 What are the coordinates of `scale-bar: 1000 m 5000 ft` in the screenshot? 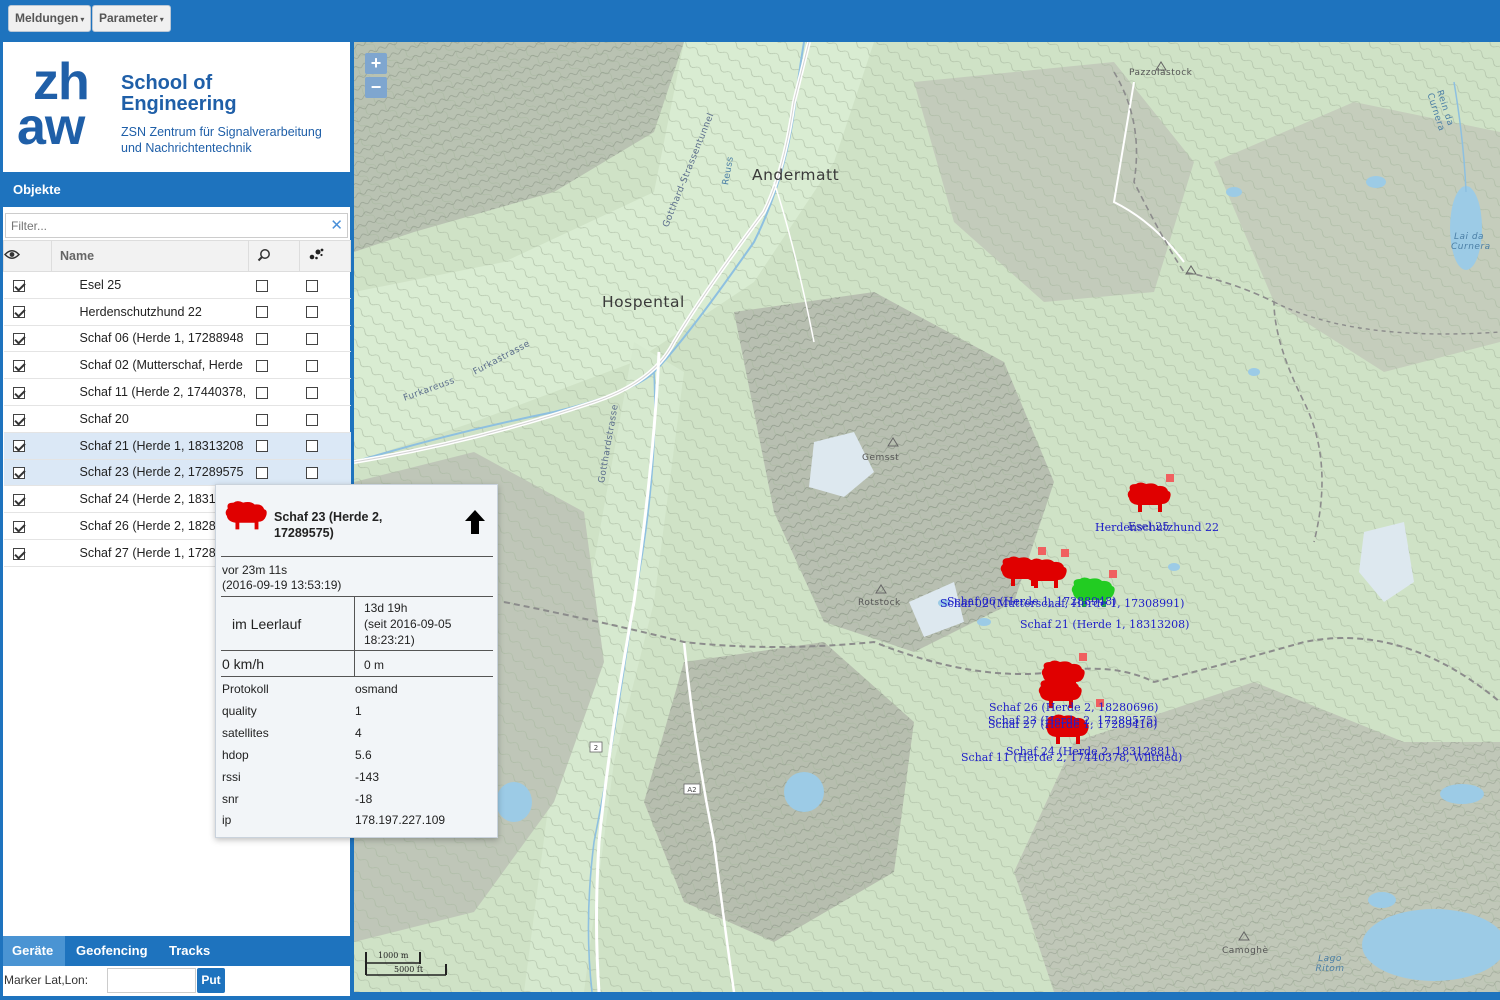 It's located at (406, 963).